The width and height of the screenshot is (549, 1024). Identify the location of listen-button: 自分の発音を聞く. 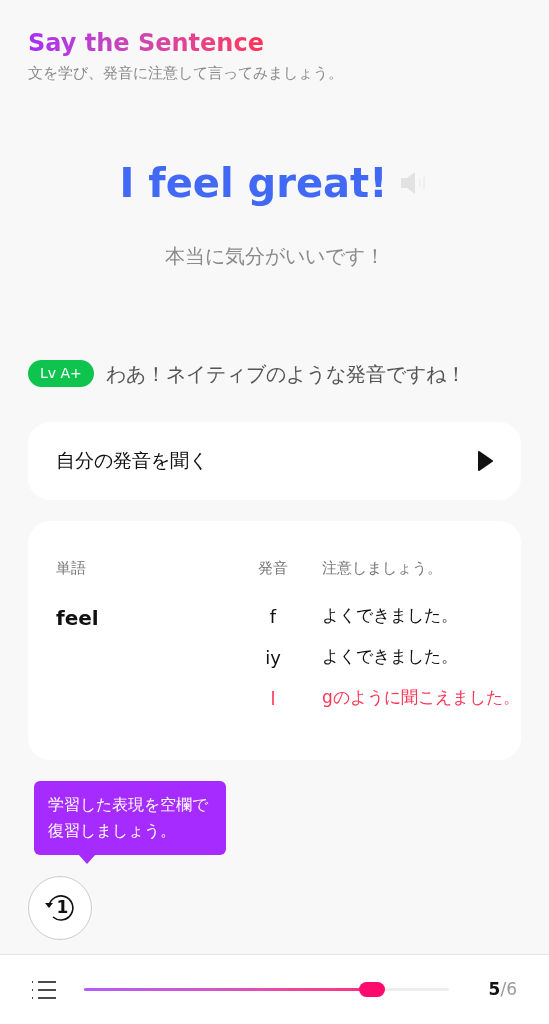
(274, 460).